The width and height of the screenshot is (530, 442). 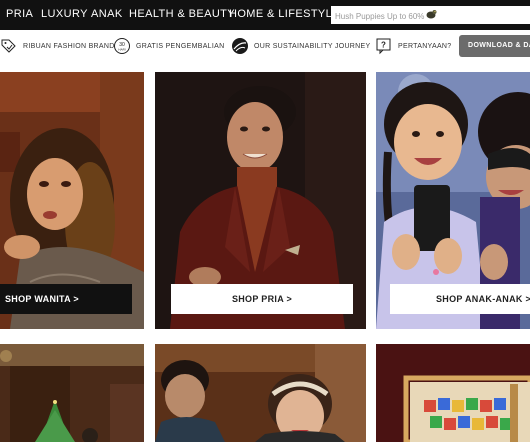 What do you see at coordinates (240, 46) in the screenshot?
I see `globe-leaf-icon` at bounding box center [240, 46].